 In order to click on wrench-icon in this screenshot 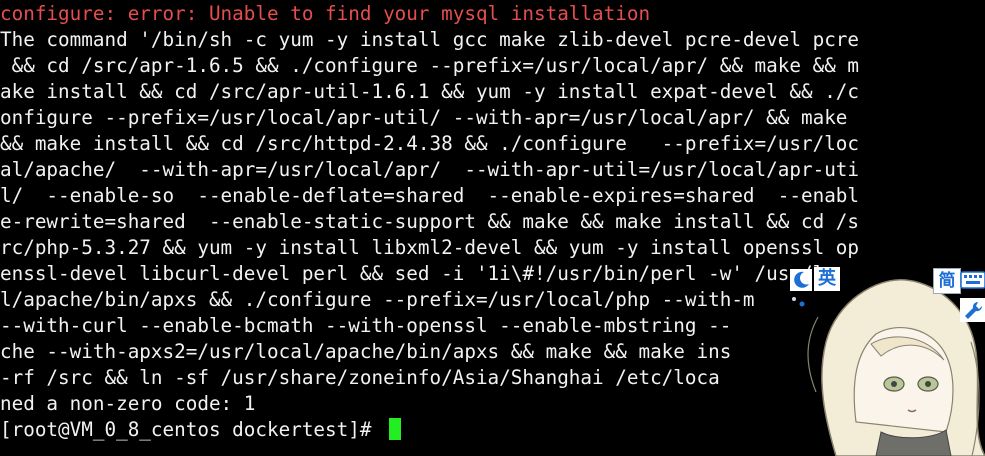, I will do `click(972, 310)`.